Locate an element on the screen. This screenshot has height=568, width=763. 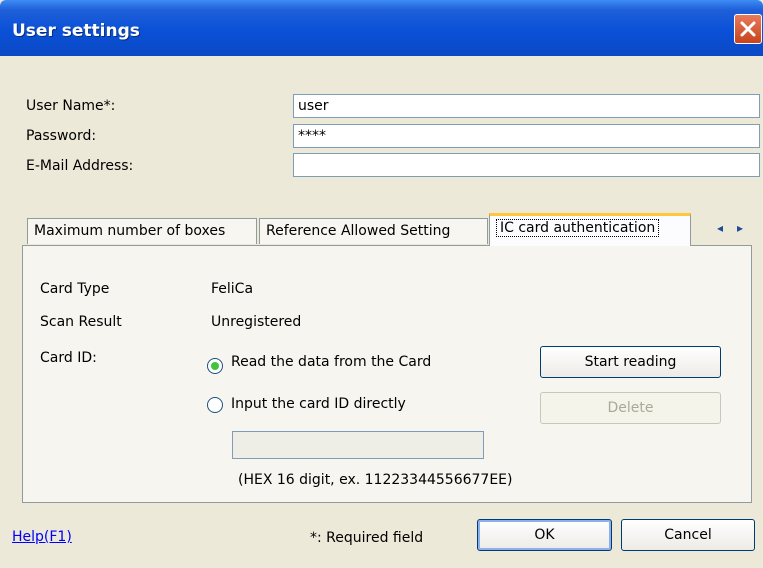
window-title: User settings is located at coordinates (76, 31).